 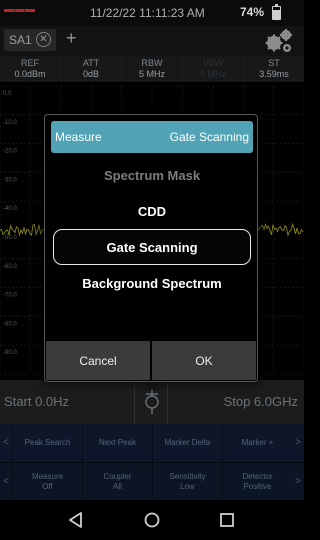 I want to click on cancel-button: Cancel, so click(x=98, y=360).